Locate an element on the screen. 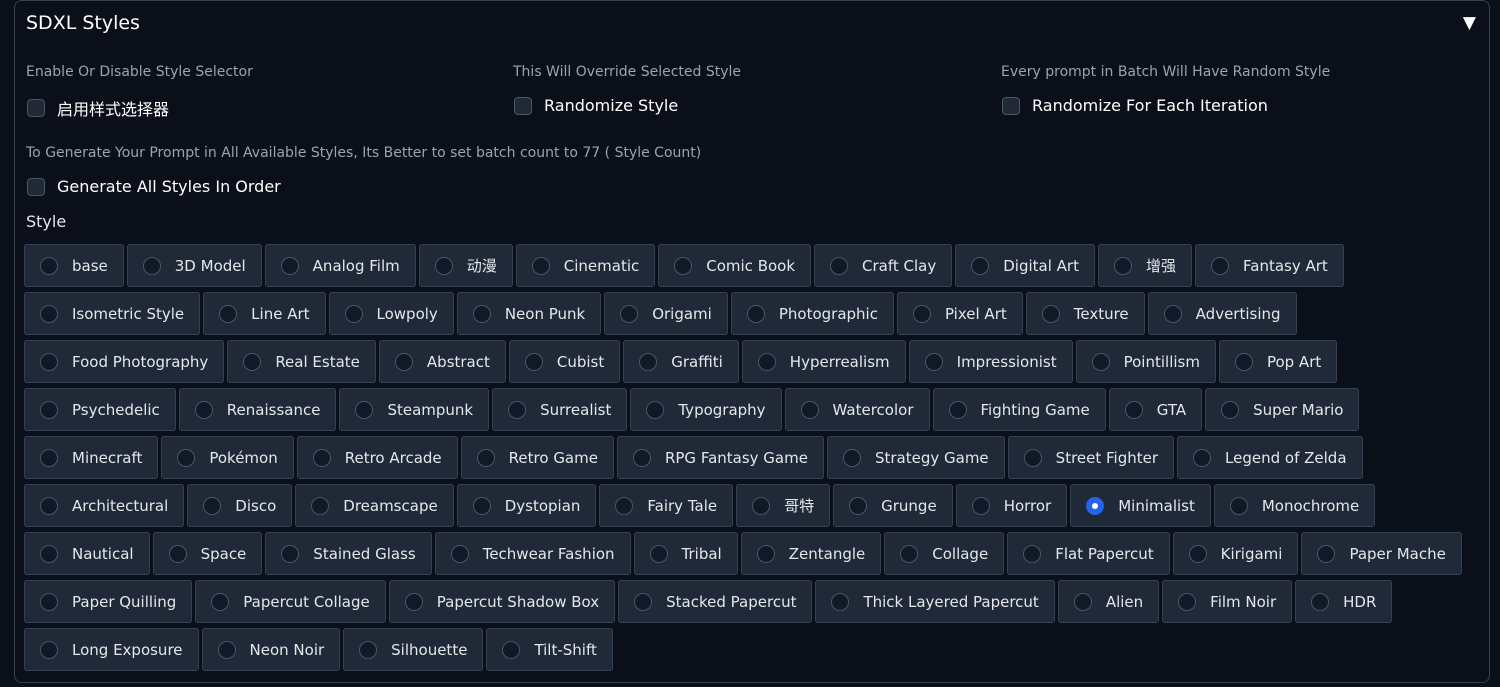 The width and height of the screenshot is (1500, 687). style-option: 增强 is located at coordinates (1144, 265).